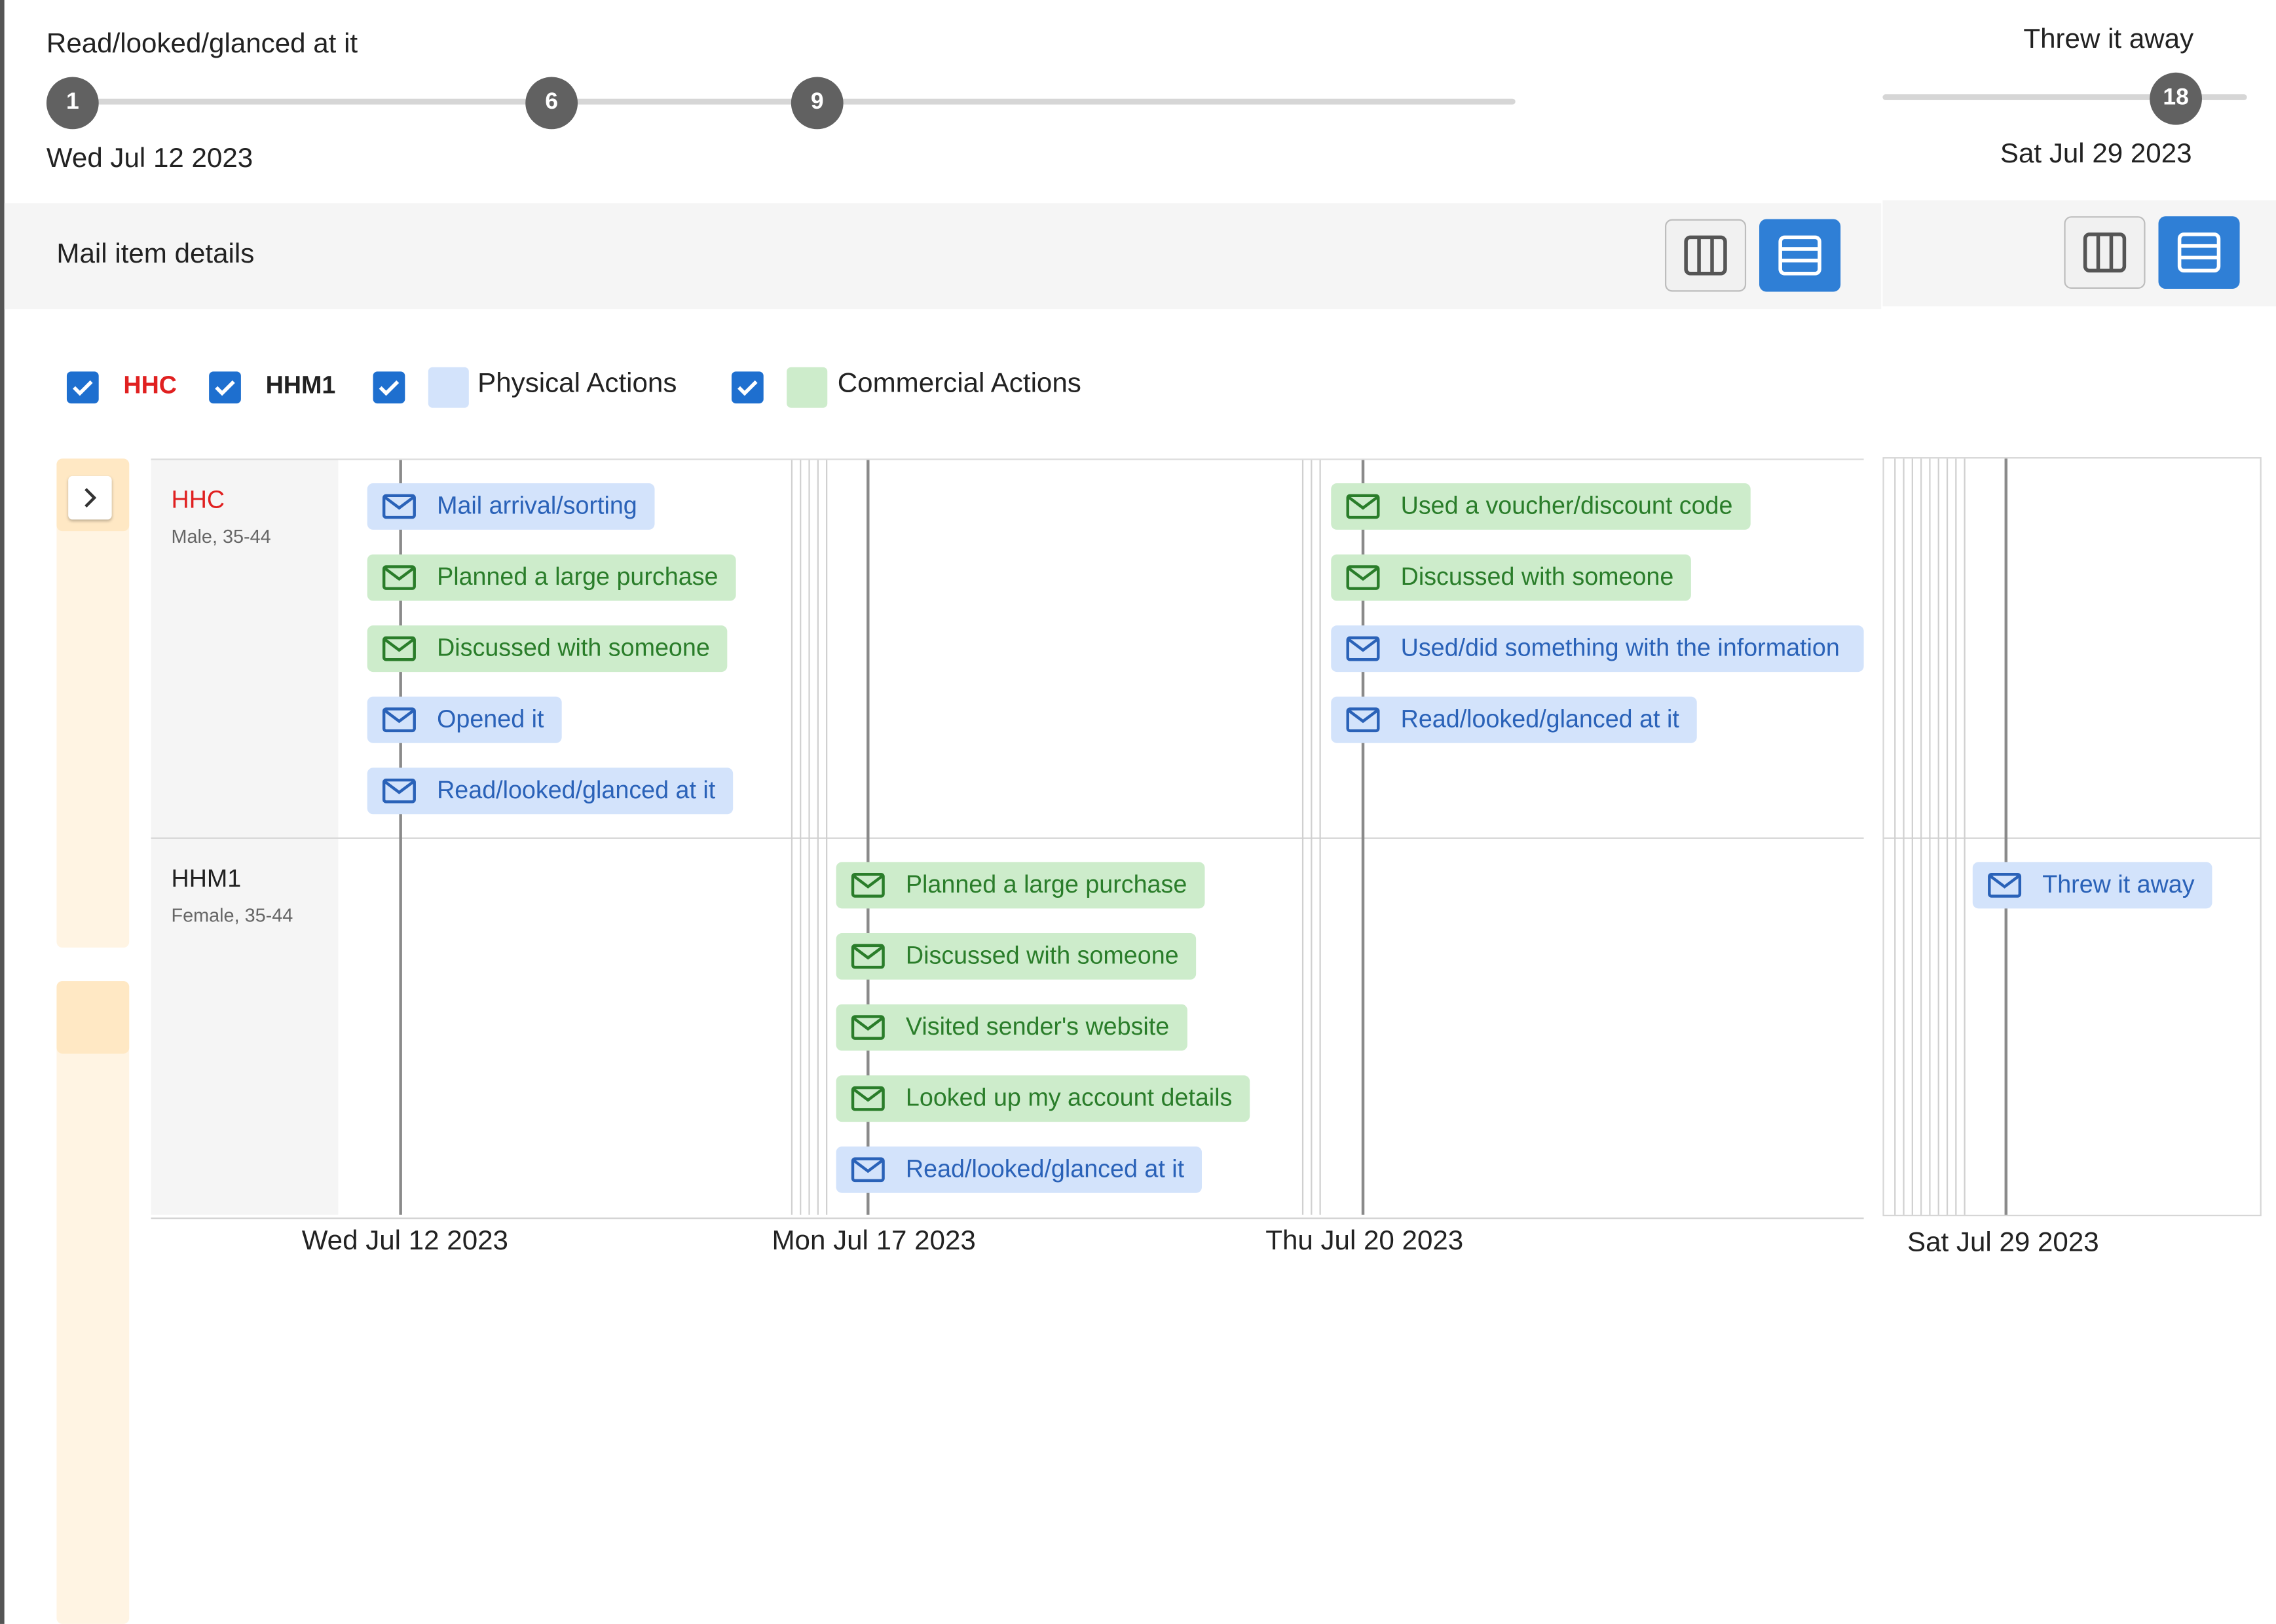  What do you see at coordinates (93, 1302) in the screenshot?
I see `side-panel-bottom` at bounding box center [93, 1302].